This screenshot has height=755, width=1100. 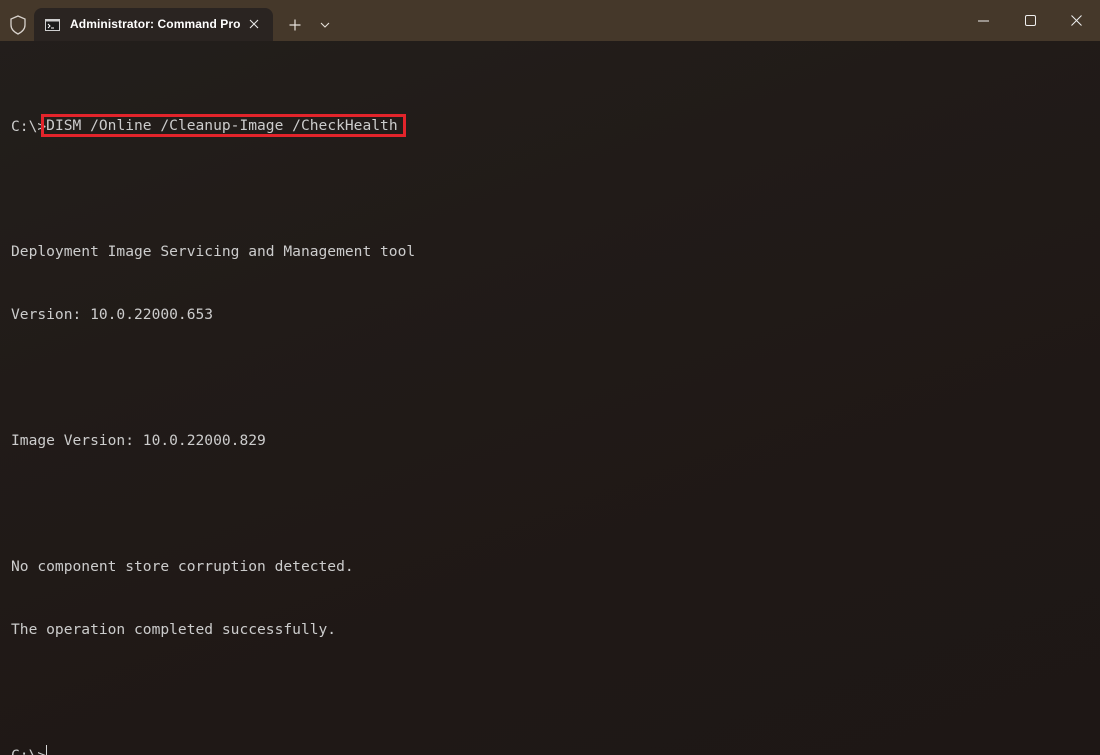 I want to click on prompt-line: C:\>, so click(x=551, y=750).